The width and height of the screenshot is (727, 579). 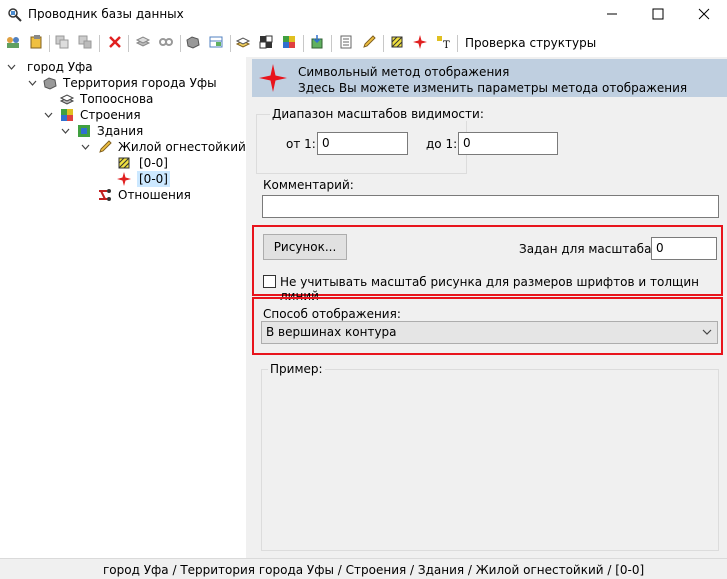 I want to click on close-icon, so click(x=704, y=15).